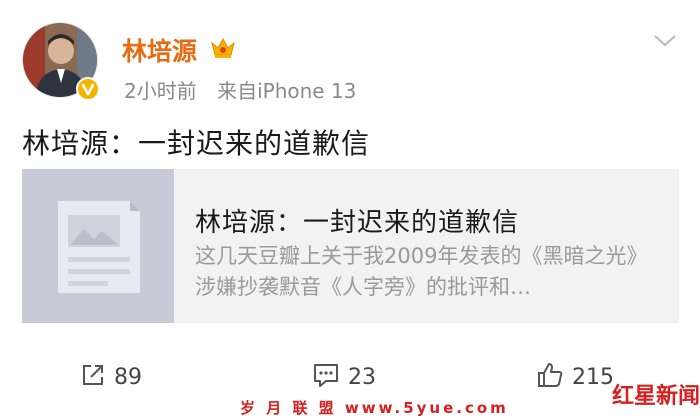  Describe the element at coordinates (88, 89) in the screenshot. I see `verified-badge-icon` at that location.